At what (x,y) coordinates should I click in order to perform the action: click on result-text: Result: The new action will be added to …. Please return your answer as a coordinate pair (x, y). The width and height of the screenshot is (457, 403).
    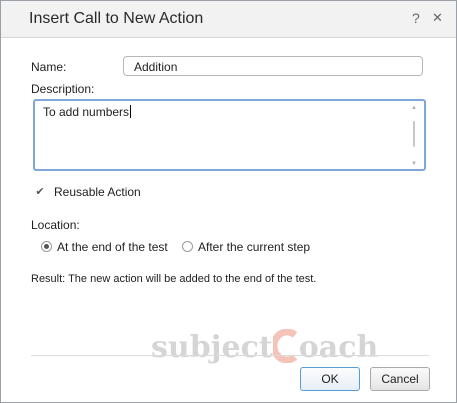
    Looking at the image, I should click on (174, 279).